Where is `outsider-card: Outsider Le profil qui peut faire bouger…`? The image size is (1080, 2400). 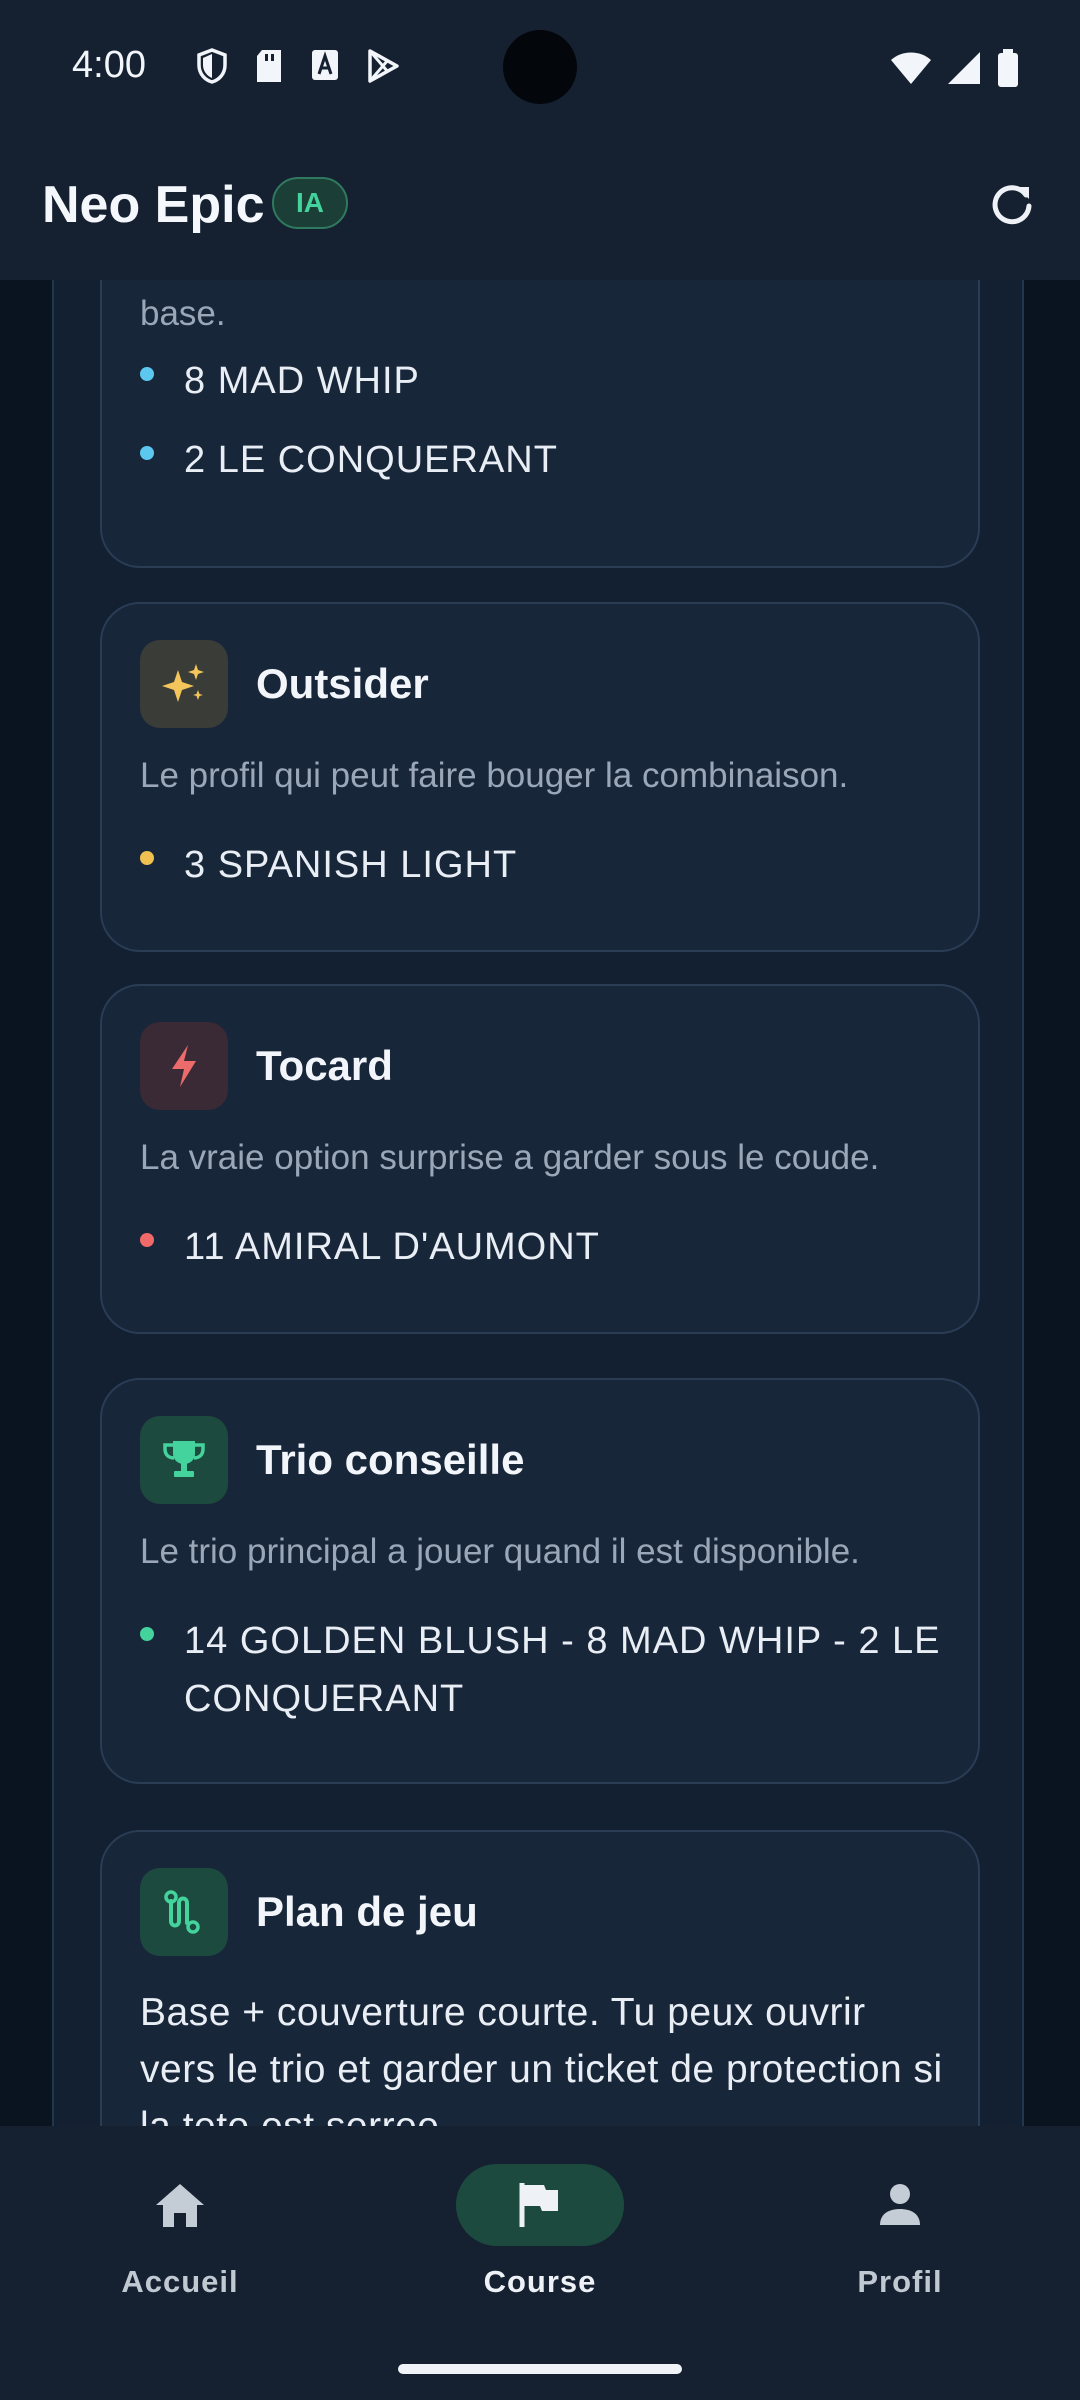
outsider-card: Outsider Le profil qui peut faire bouger… is located at coordinates (540, 777).